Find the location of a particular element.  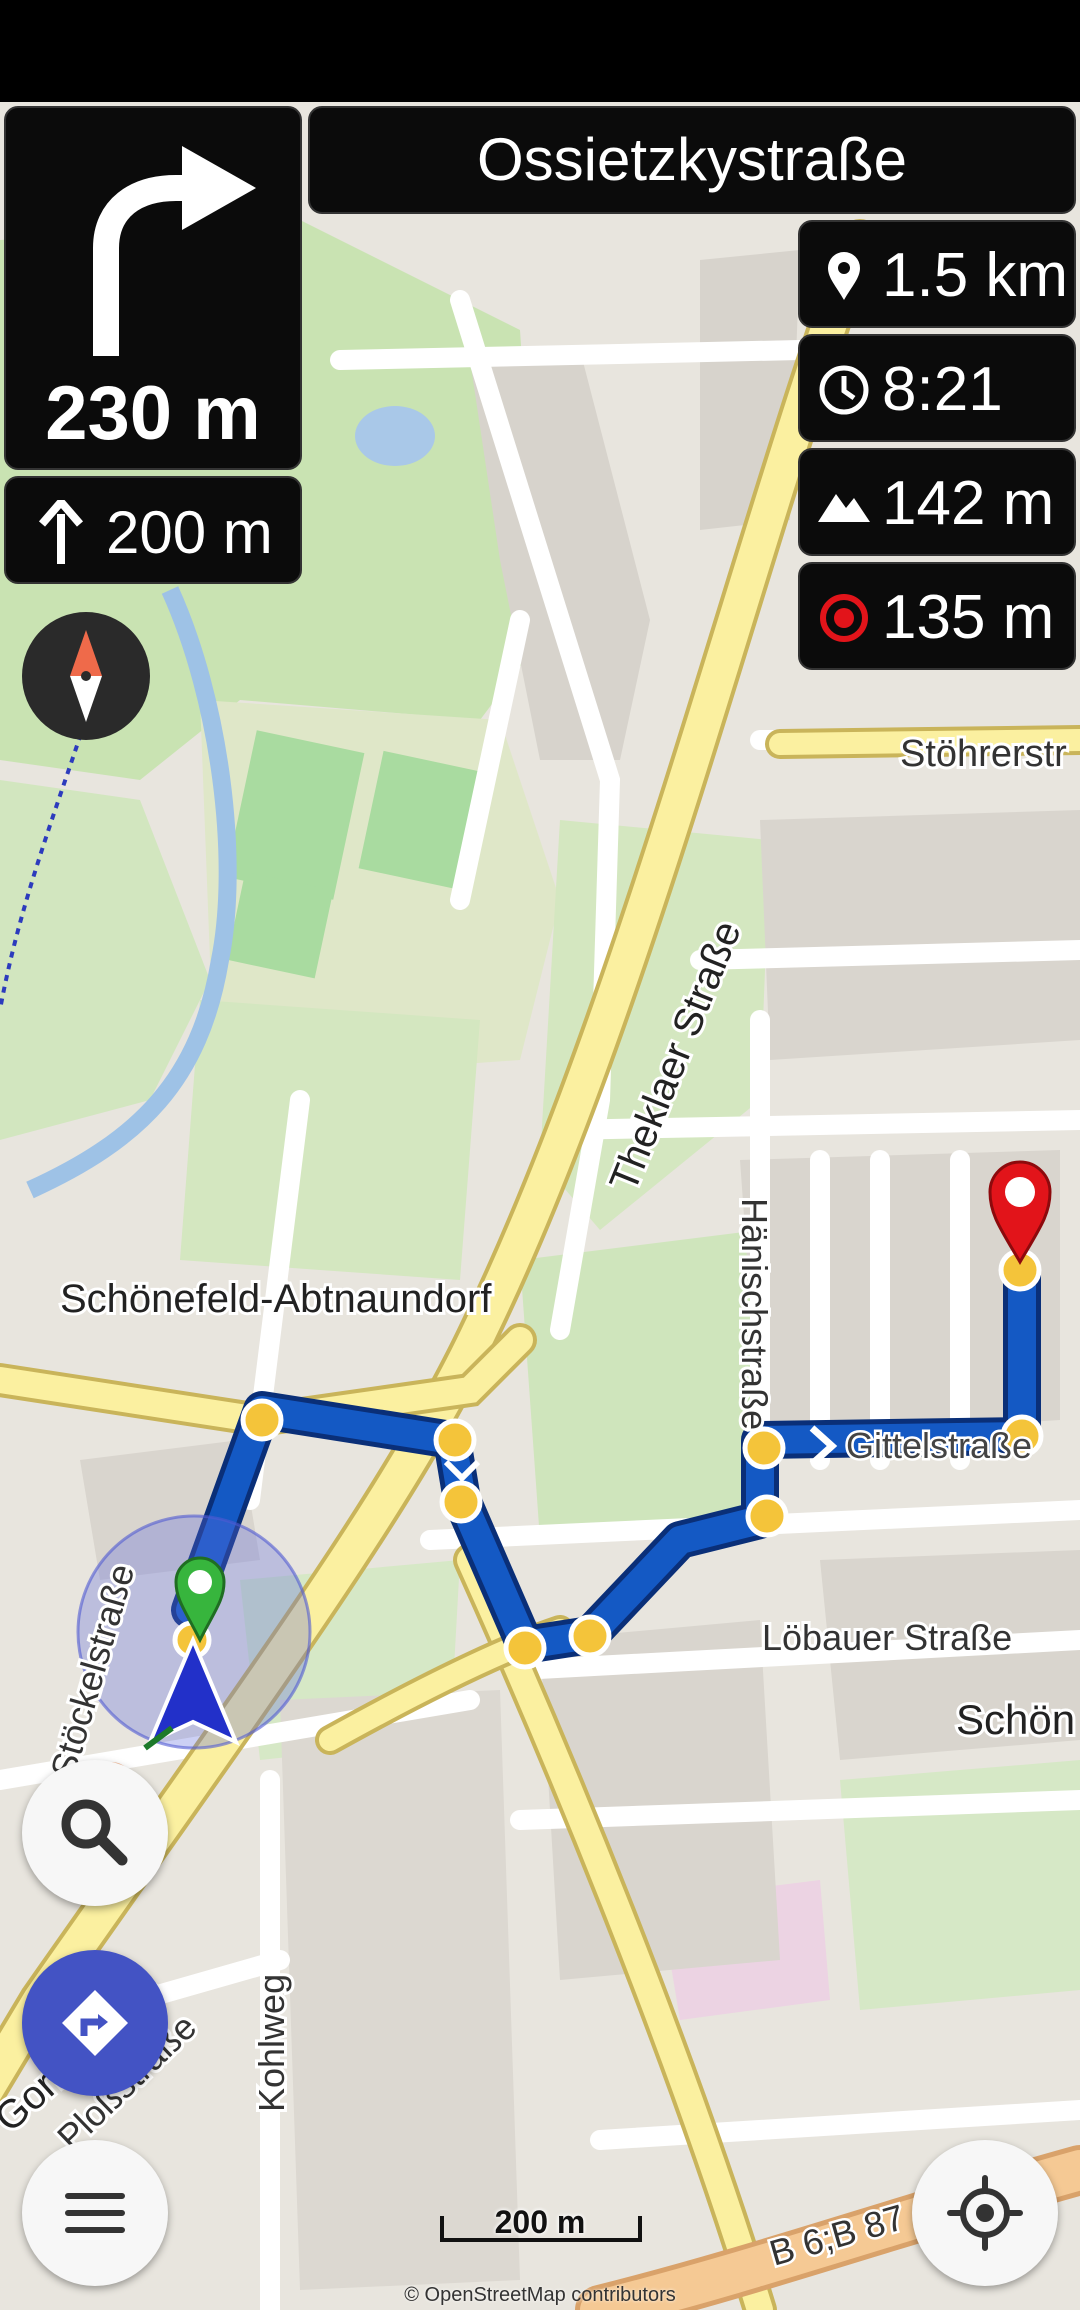

turn-instruction-panel: 230 m is located at coordinates (153, 288).